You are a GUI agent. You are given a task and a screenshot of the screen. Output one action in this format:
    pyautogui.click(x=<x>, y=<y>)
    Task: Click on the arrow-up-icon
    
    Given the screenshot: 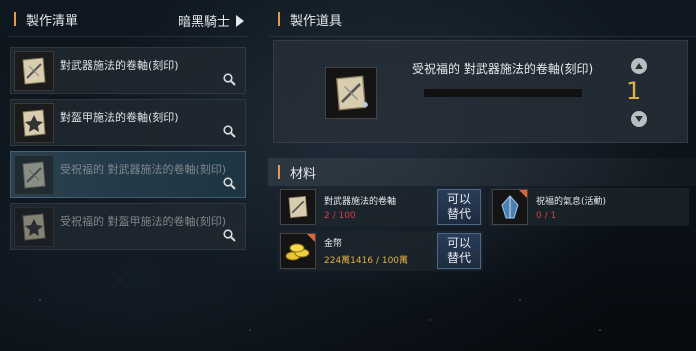 What is the action you would take?
    pyautogui.click(x=639, y=66)
    